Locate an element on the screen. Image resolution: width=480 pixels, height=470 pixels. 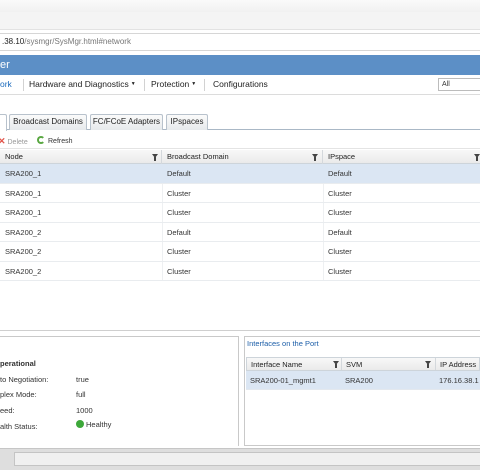
column-node-label: Node is located at coordinates (14, 156).